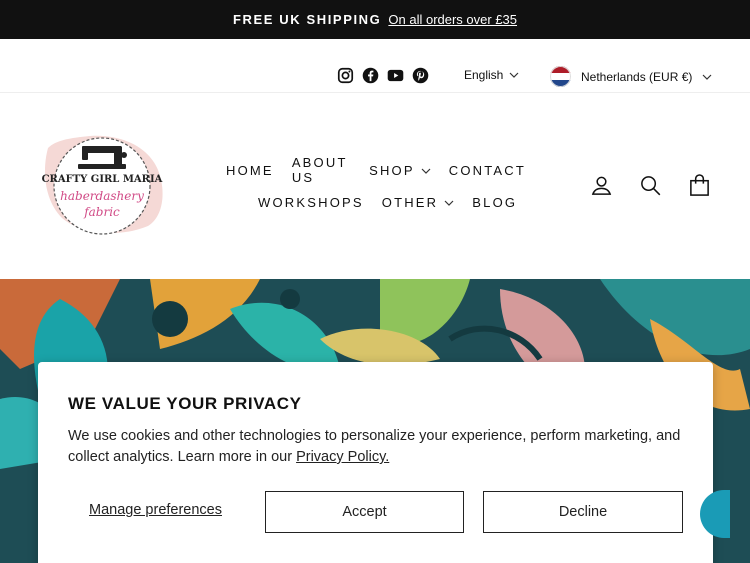 The image size is (750, 563). I want to click on nav-item-workshops: WORKSHOPS, so click(311, 202).